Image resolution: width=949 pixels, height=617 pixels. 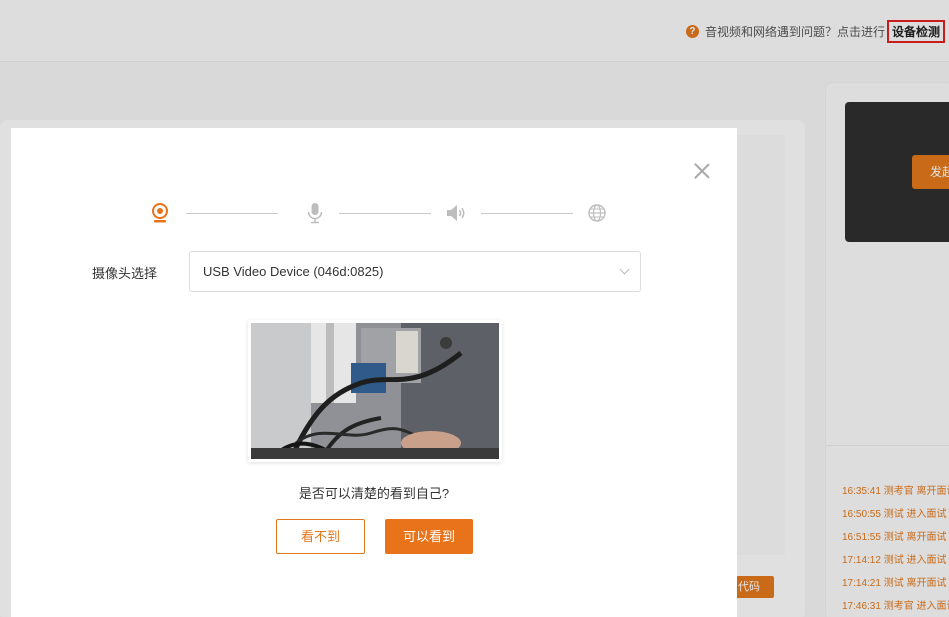 I want to click on camera-preview, so click(x=375, y=391).